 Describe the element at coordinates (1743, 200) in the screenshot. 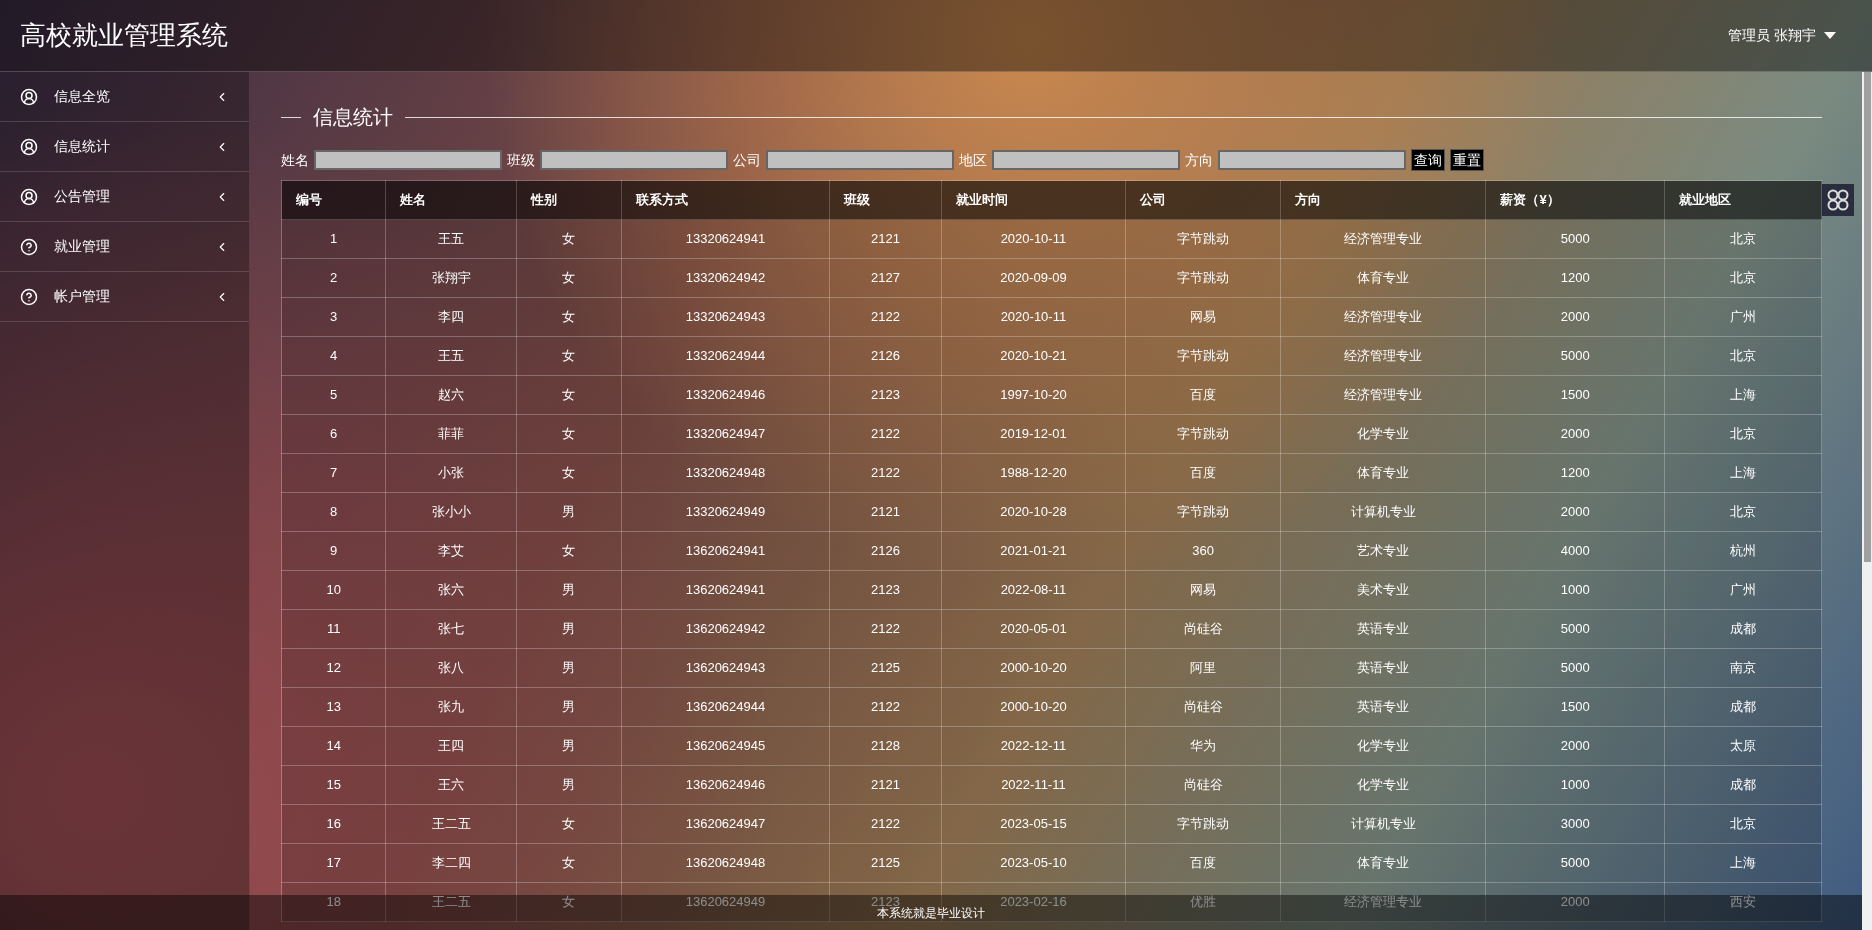

I see `column-header: 就业地区` at that location.